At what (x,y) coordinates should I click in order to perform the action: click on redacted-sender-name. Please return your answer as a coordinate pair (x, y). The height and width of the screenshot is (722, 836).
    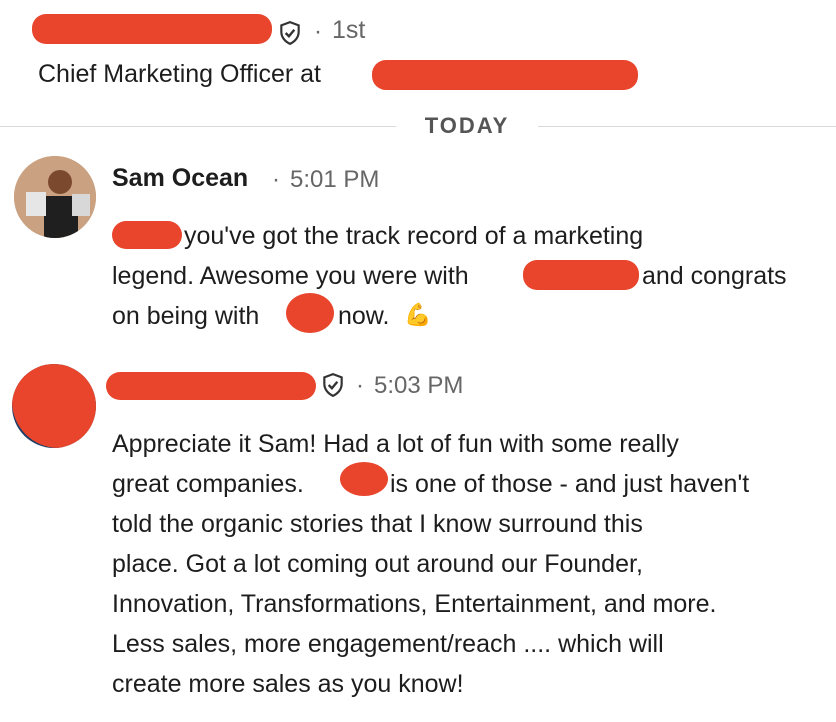
    Looking at the image, I should click on (211, 386).